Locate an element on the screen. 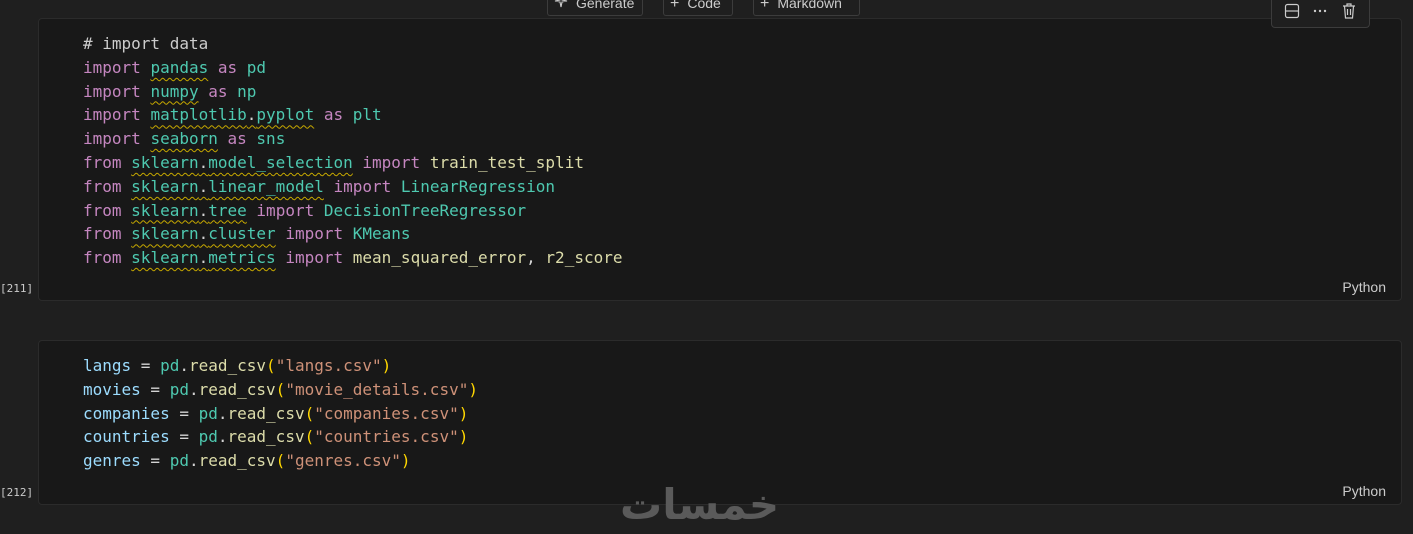  code-token: pyplot is located at coordinates (285, 115).